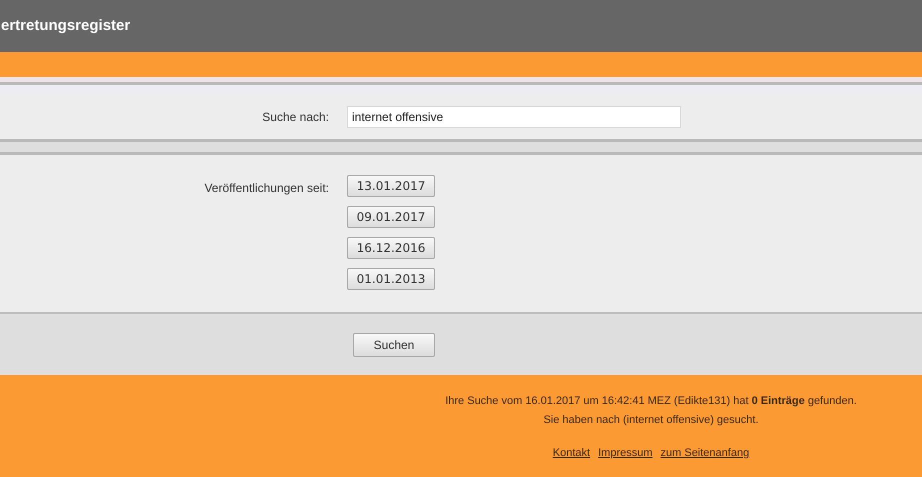 Image resolution: width=922 pixels, height=477 pixels. What do you see at coordinates (571, 453) in the screenshot?
I see `footer-link: Kontakt` at bounding box center [571, 453].